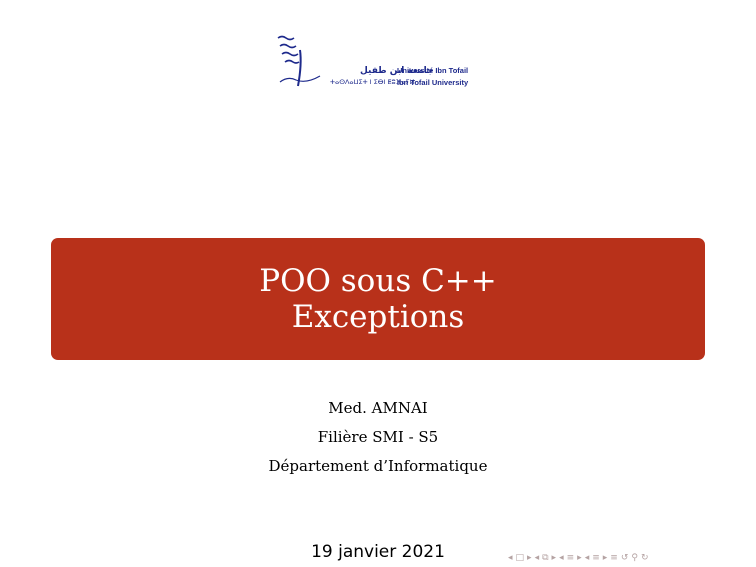 This screenshot has height=567, width=756. Describe the element at coordinates (561, 558) in the screenshot. I see `nav-section-back-icon: ◂` at that location.